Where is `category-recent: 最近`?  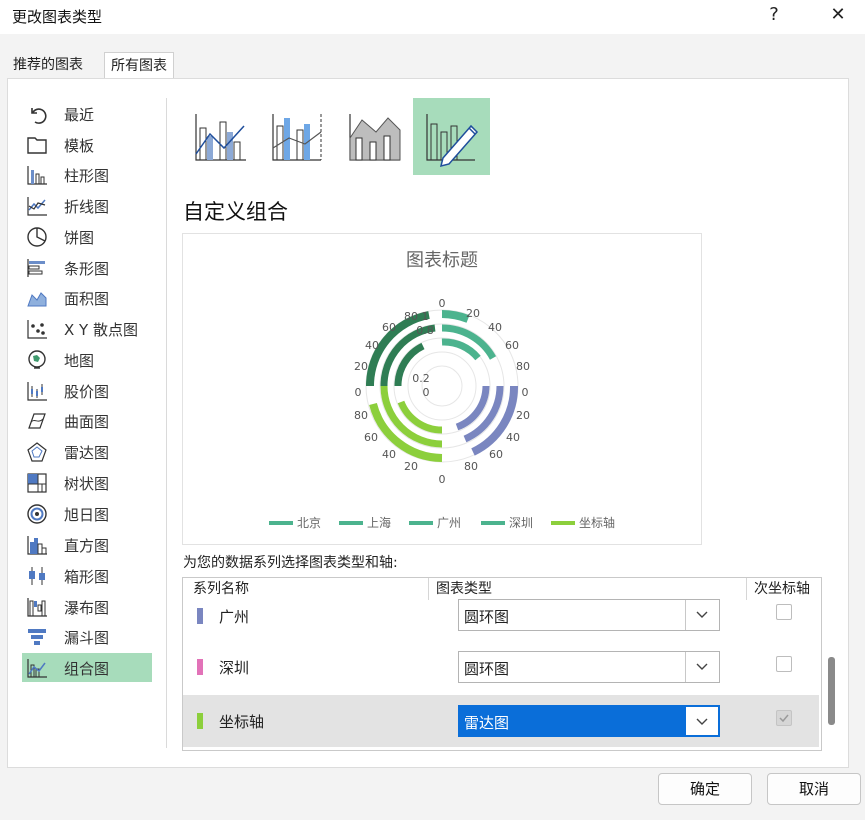
category-recent: 最近 is located at coordinates (87, 113).